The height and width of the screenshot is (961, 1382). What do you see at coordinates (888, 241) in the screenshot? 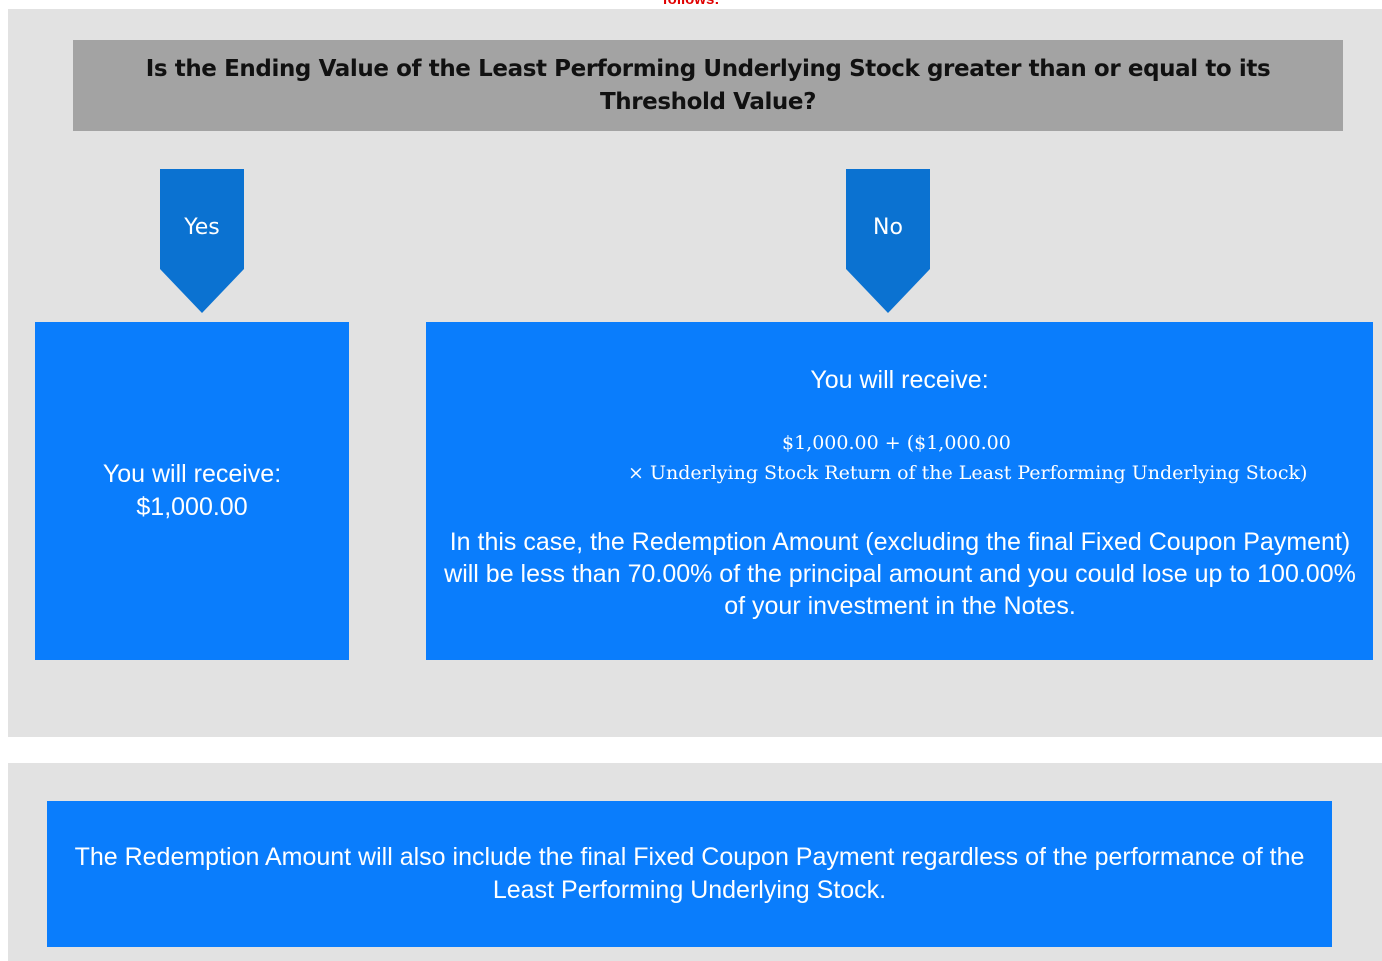
I see `no-arrow: No` at bounding box center [888, 241].